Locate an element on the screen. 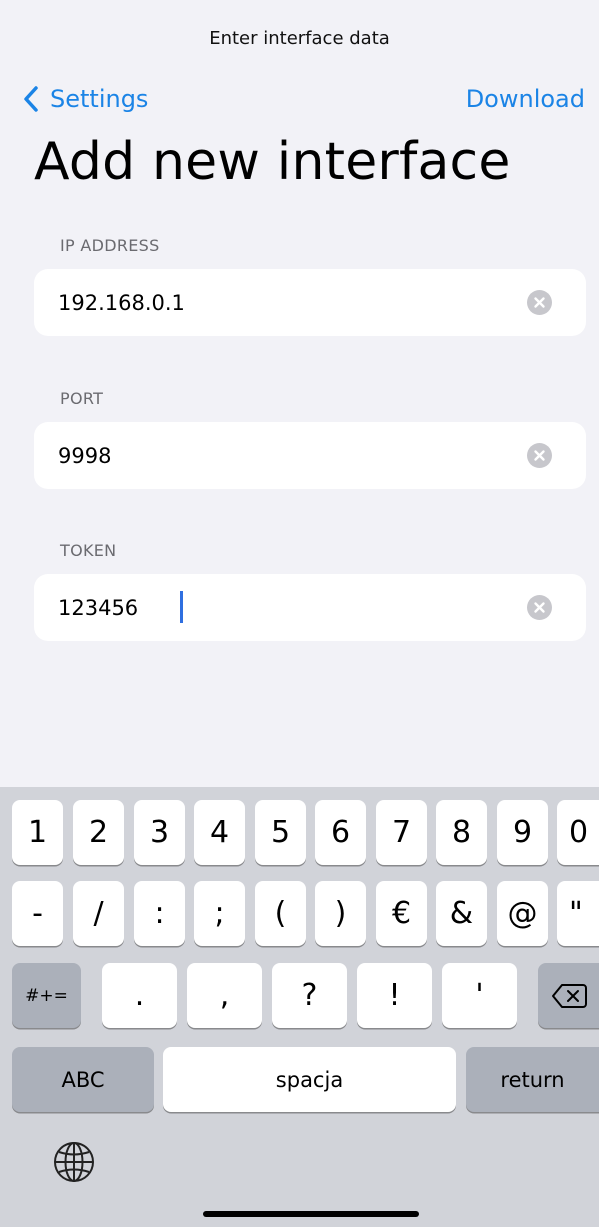 The width and height of the screenshot is (599, 1227). ip-address-clear-button is located at coordinates (539, 302).